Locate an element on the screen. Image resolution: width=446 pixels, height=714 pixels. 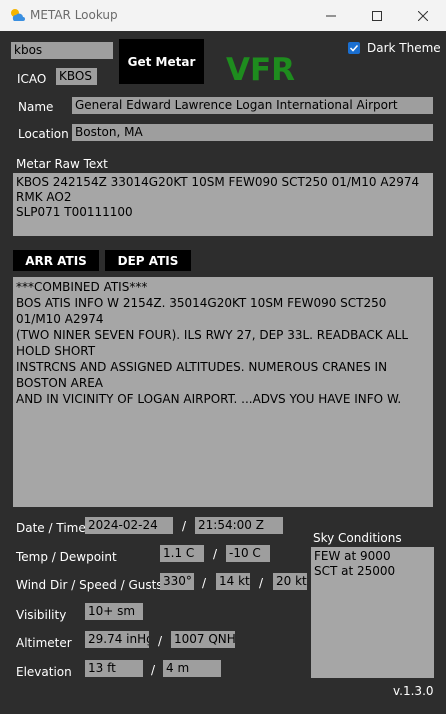
flight-category-indicator: VFR is located at coordinates (261, 70).